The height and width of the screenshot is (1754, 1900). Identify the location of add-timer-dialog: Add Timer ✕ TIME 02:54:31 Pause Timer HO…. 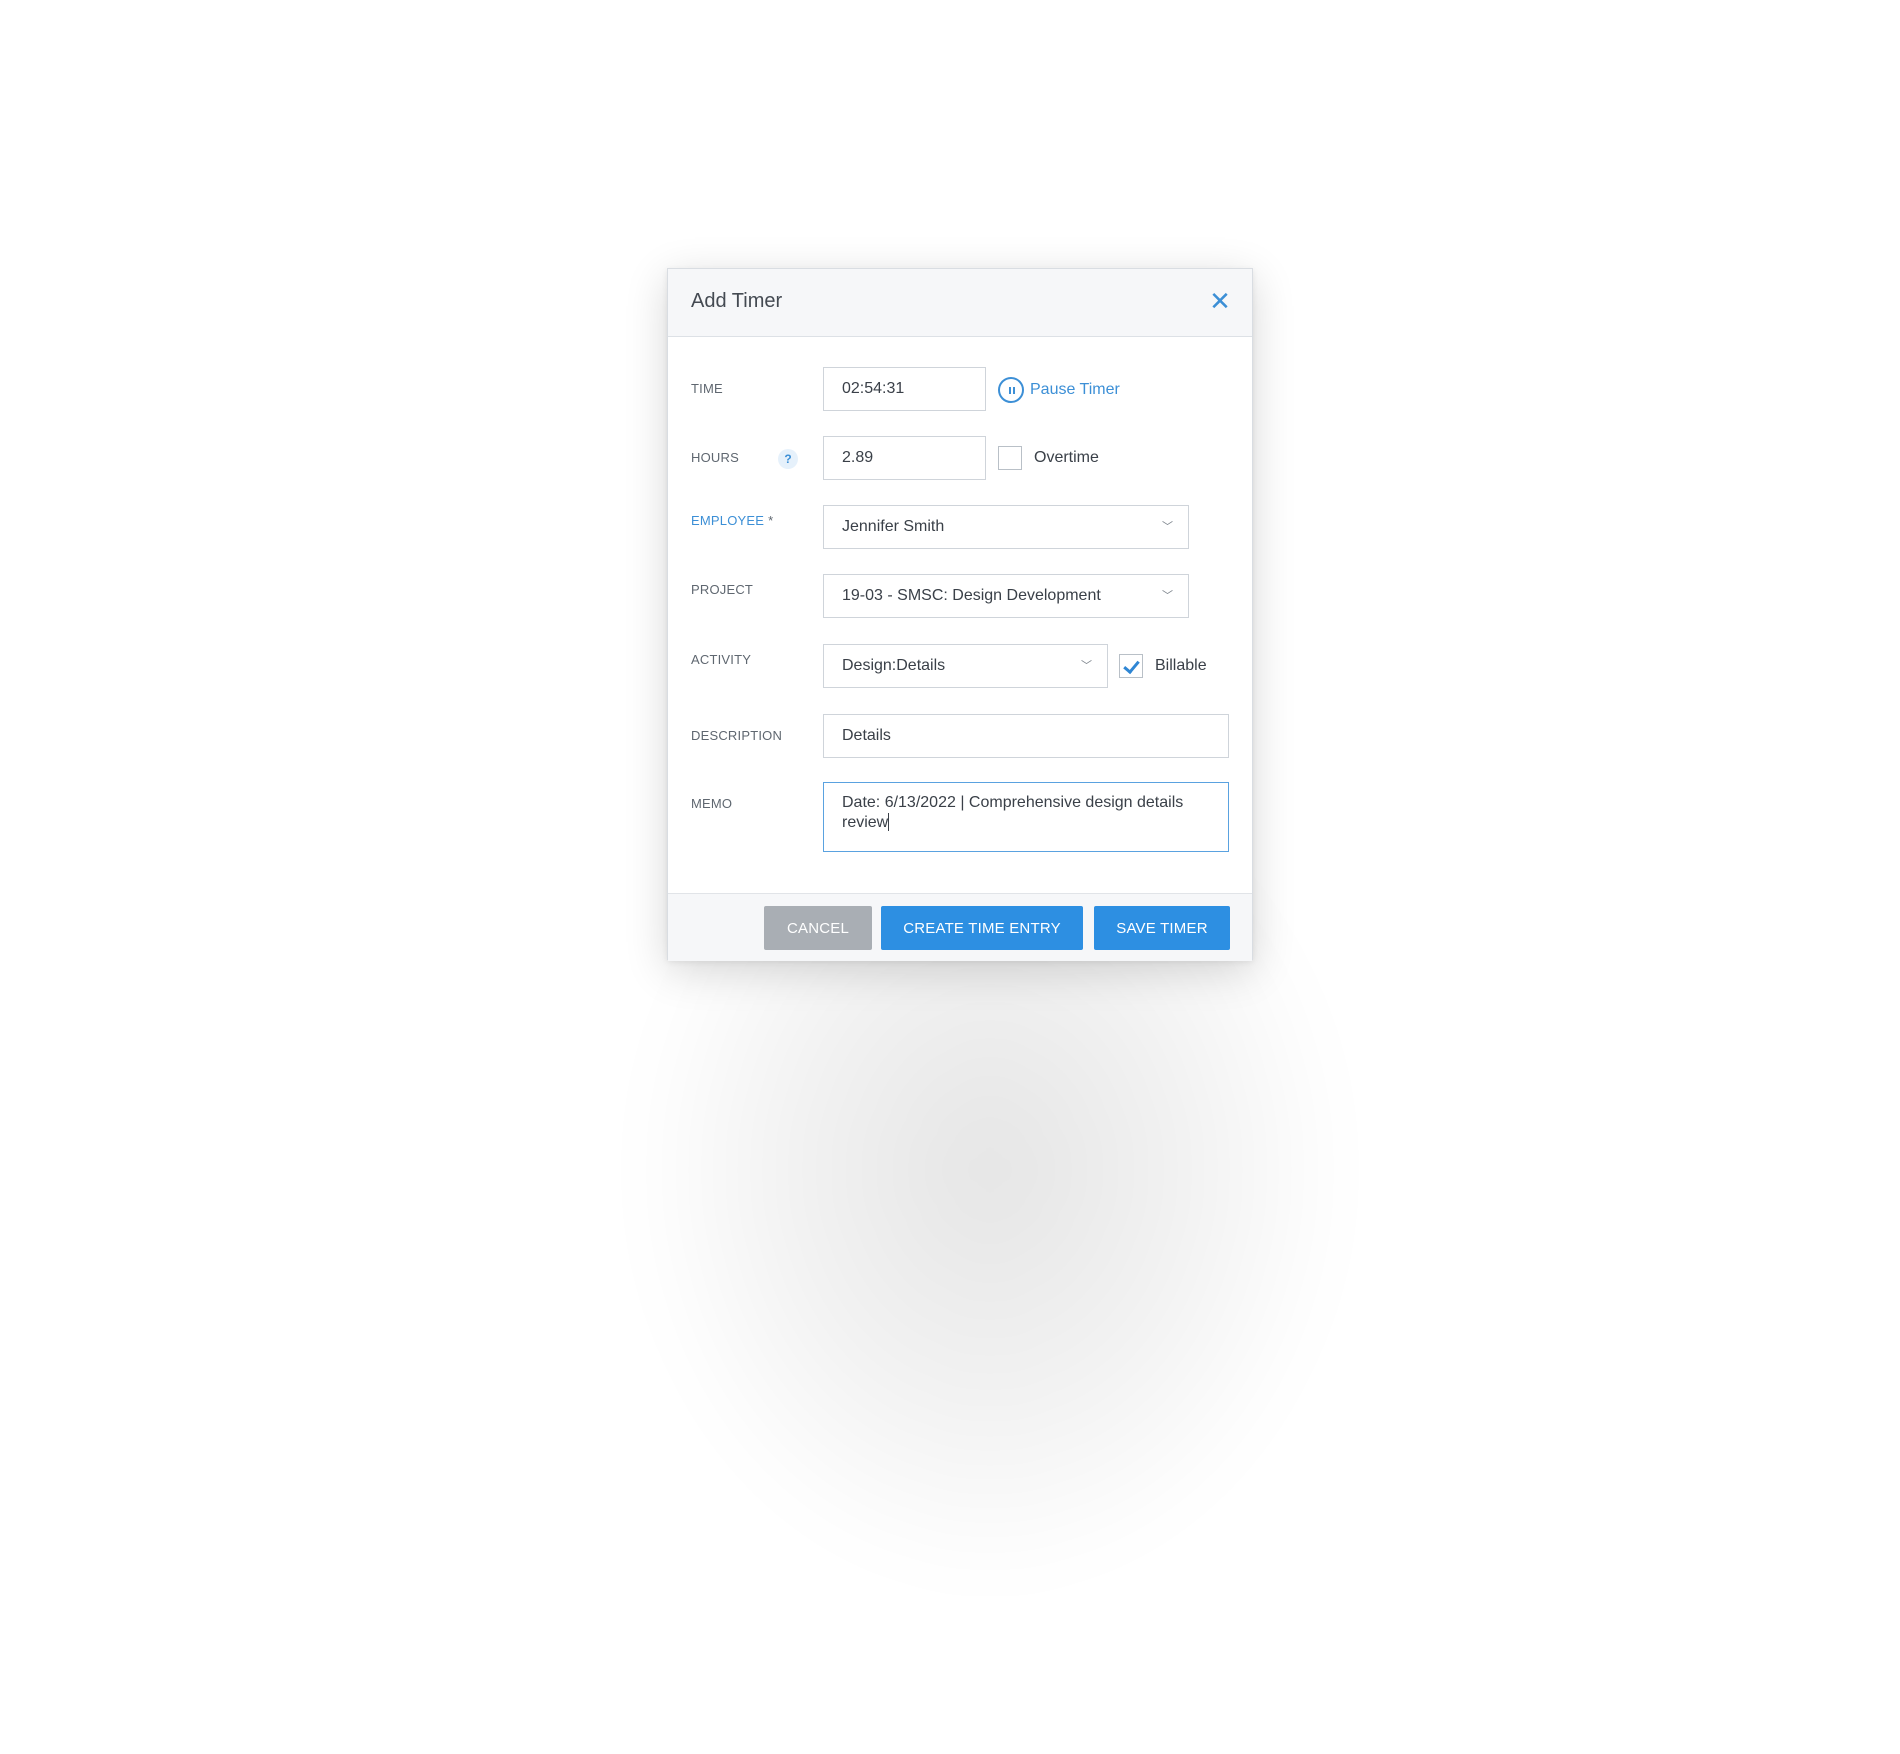
(960, 614).